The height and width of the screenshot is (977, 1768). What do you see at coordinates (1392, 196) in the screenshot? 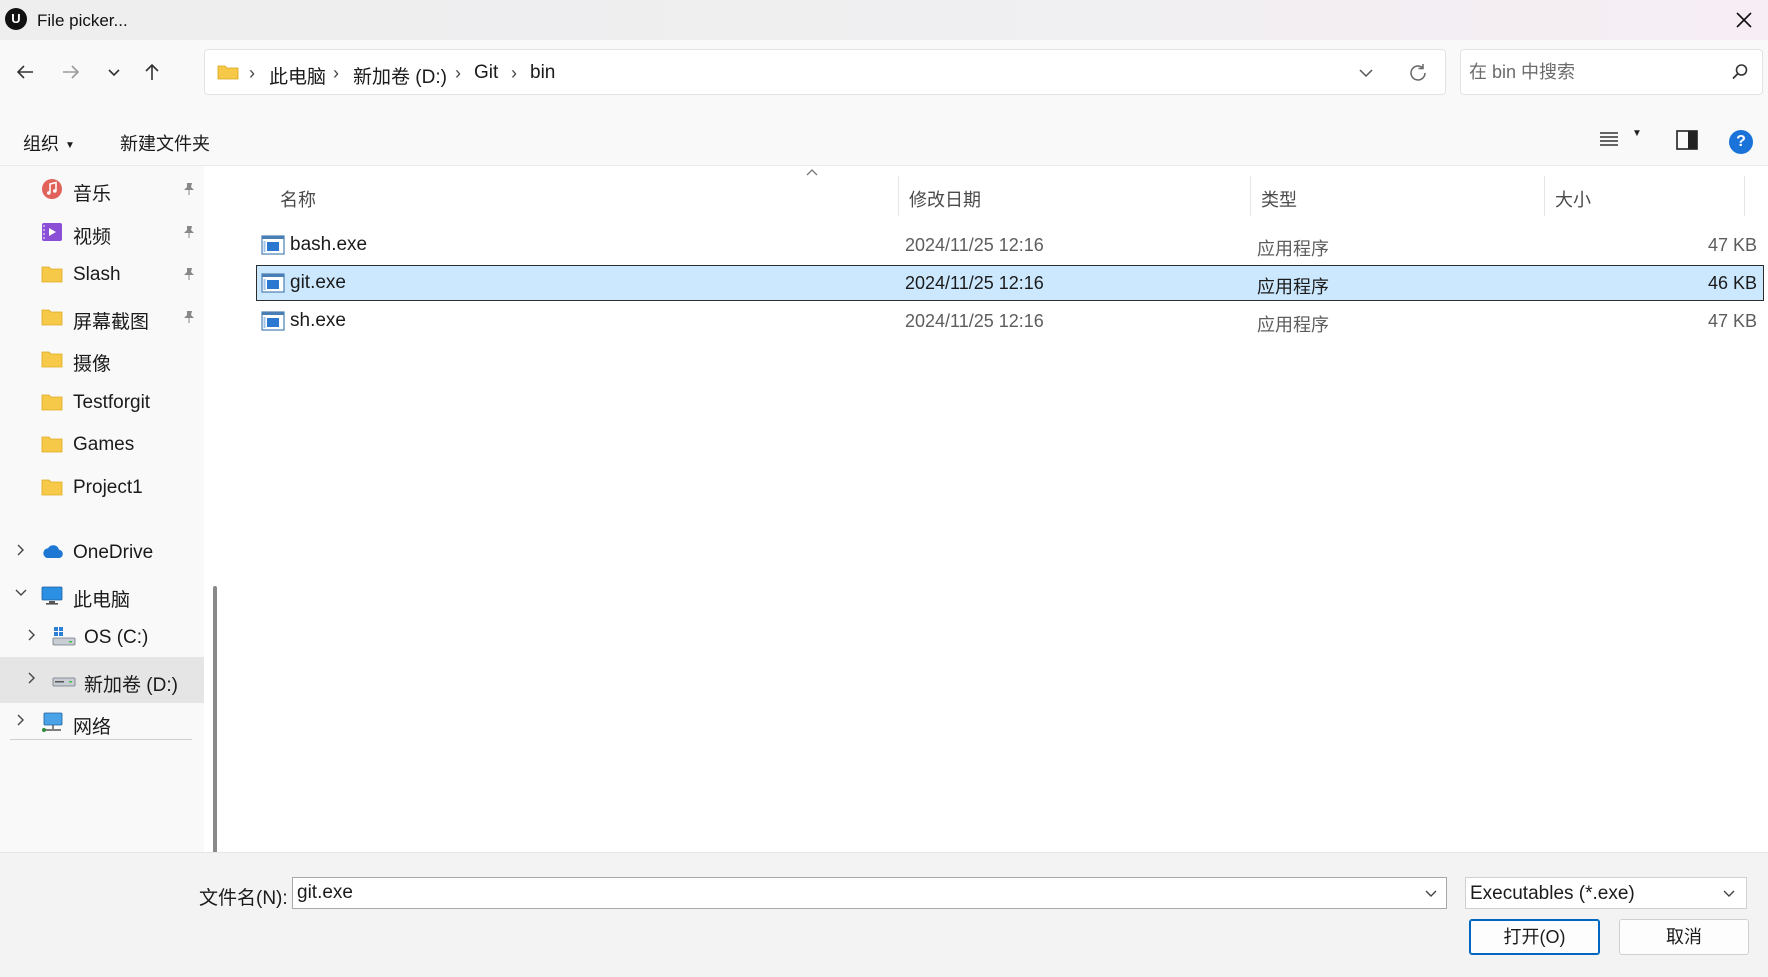
I see `column-header-type: 类型` at bounding box center [1392, 196].